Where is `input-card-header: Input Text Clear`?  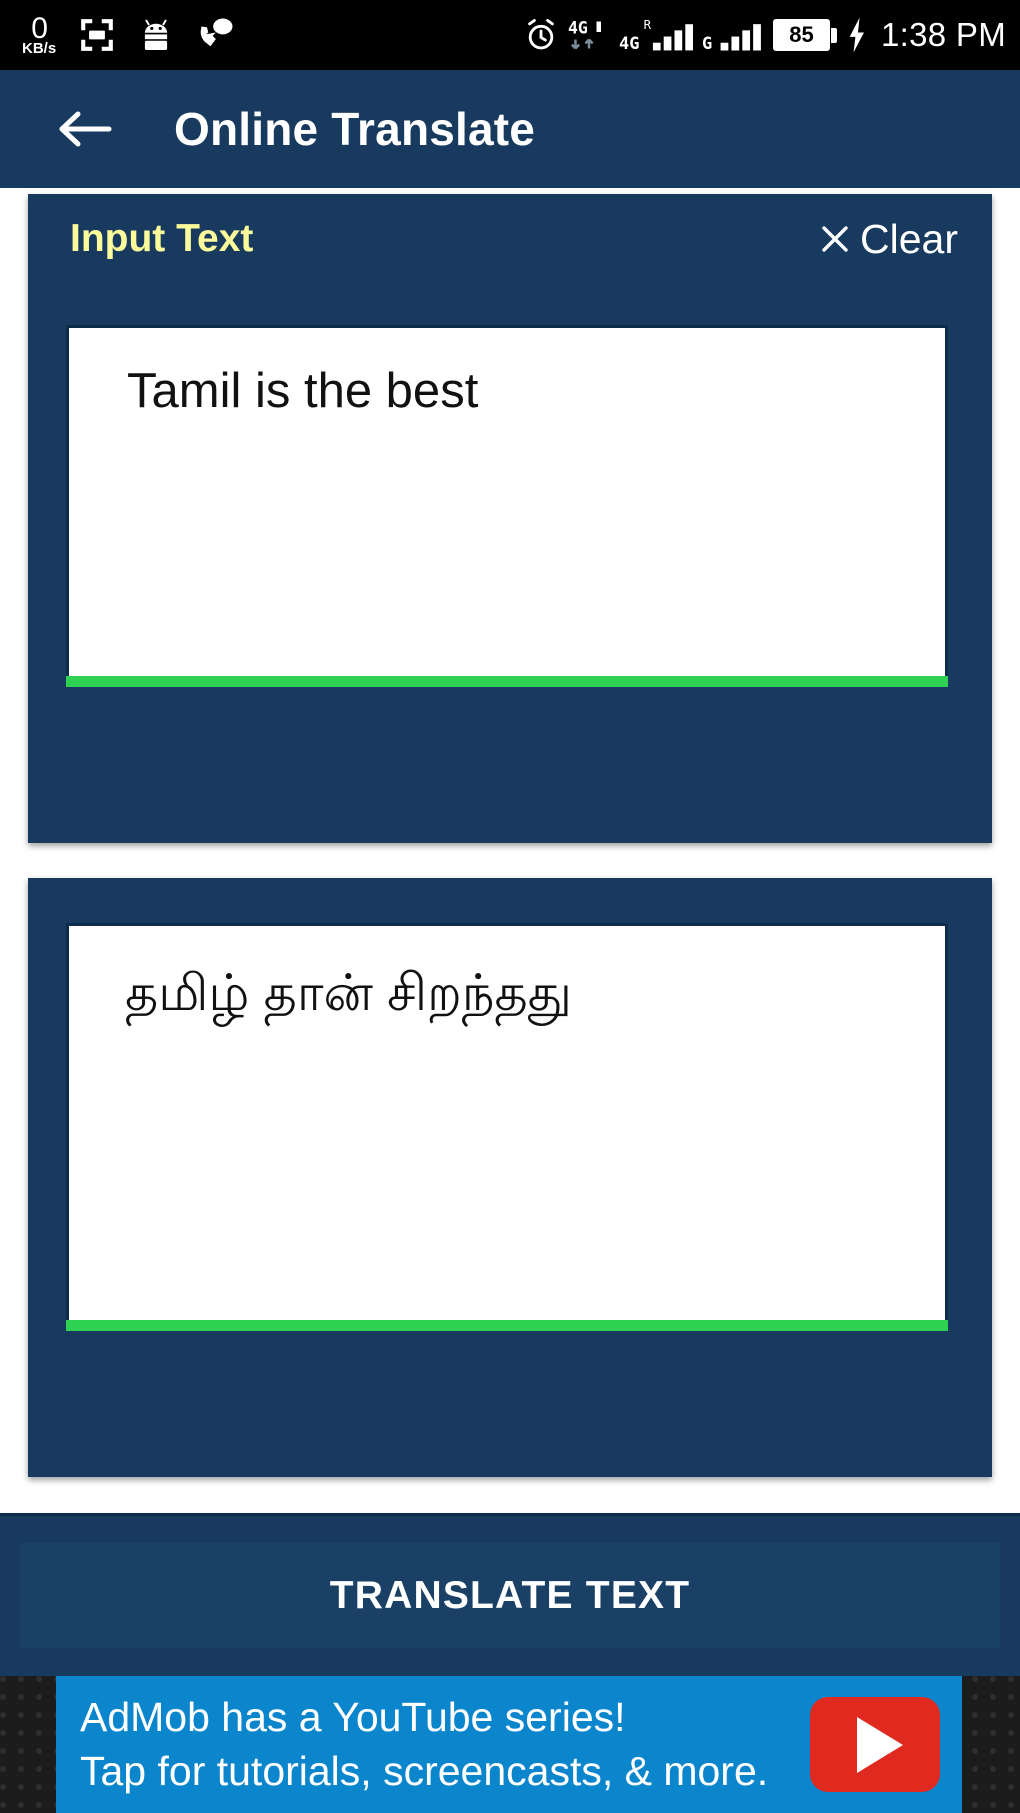 input-card-header: Input Text Clear is located at coordinates (510, 239).